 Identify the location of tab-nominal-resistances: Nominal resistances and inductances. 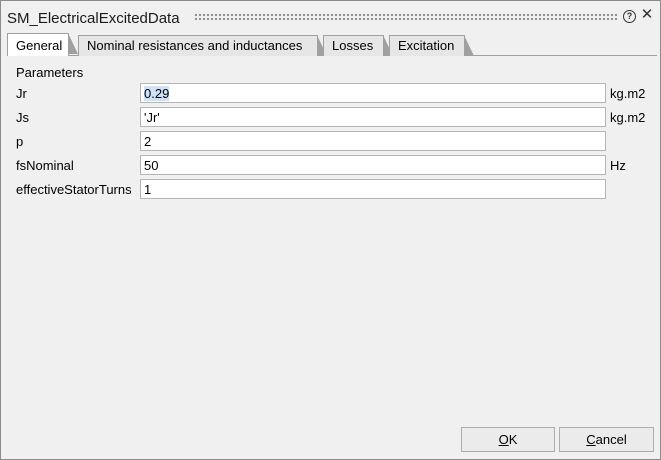
(202, 45).